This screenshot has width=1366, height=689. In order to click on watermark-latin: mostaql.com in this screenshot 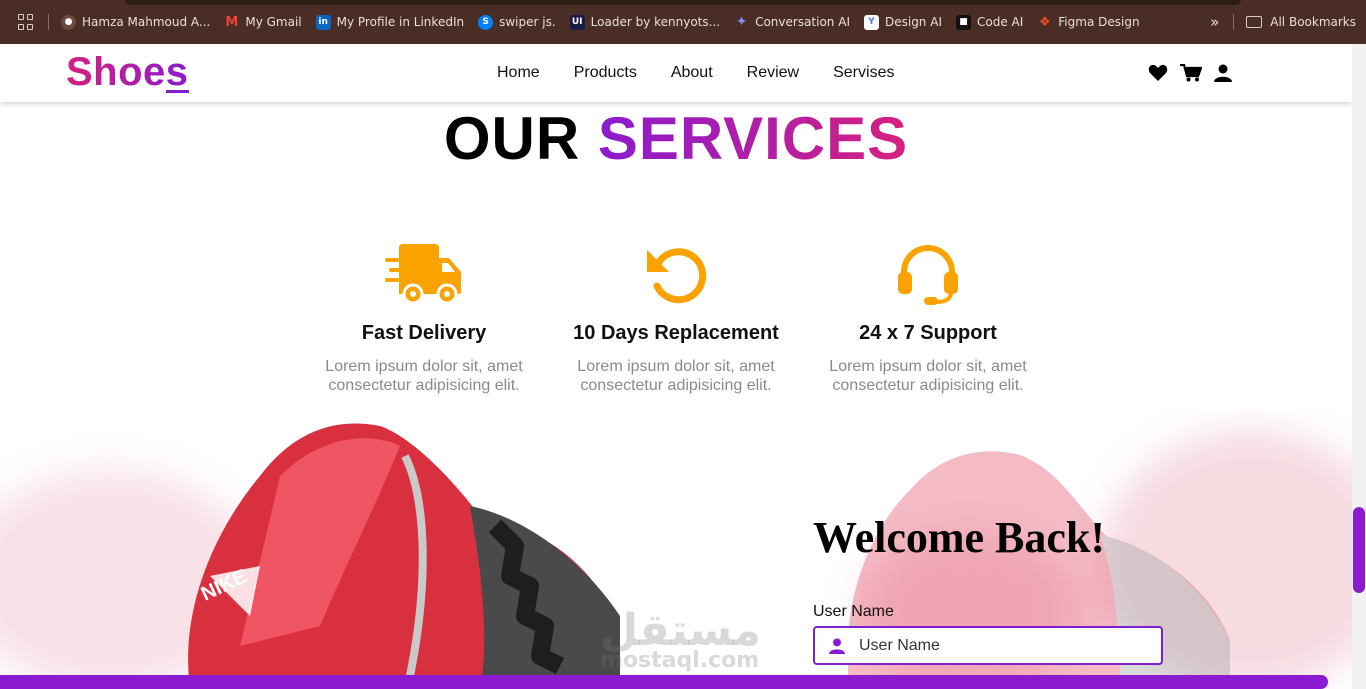, I will do `click(680, 660)`.